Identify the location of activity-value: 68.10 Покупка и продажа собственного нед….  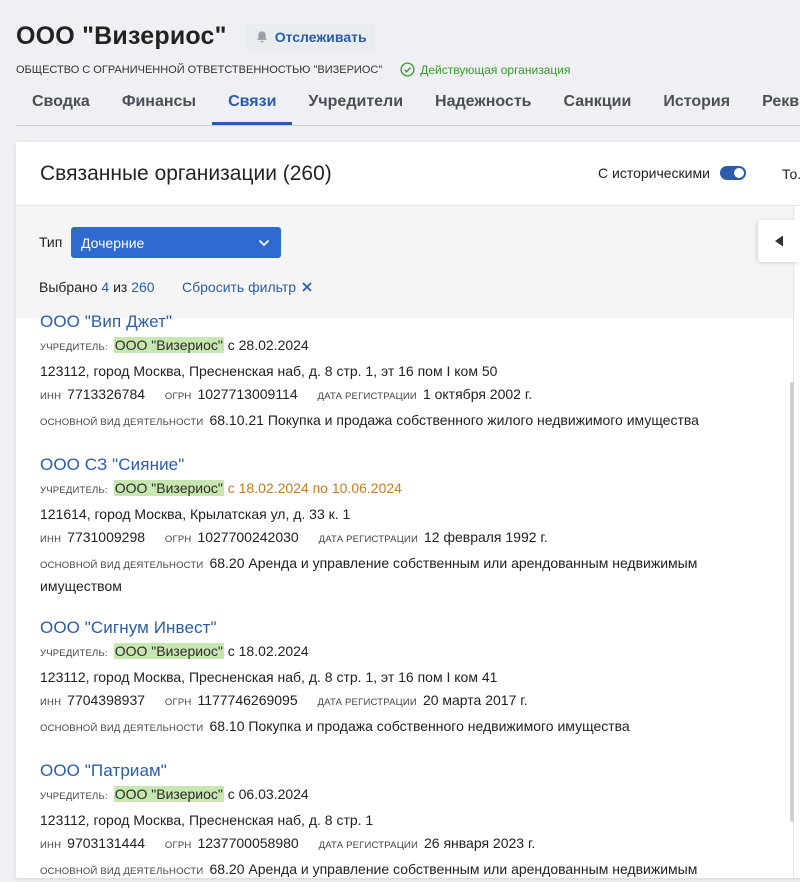
(419, 726).